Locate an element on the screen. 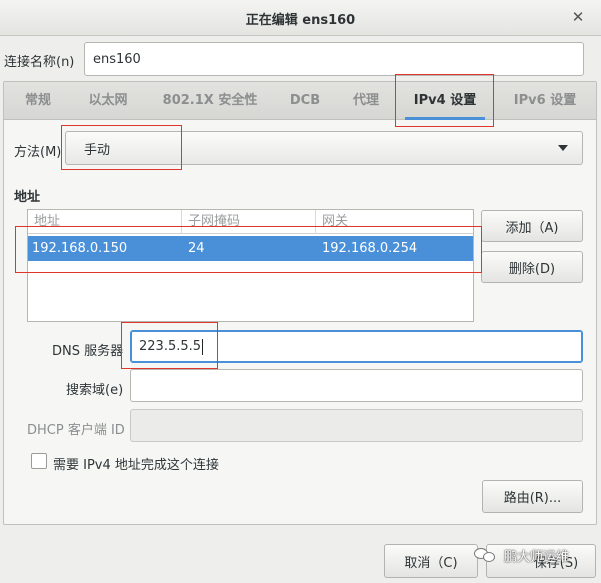 Image resolution: width=601 pixels, height=583 pixels. tab-bar: 常规 以太网 802.1X 安全性 DCB 代理 IPv4 设置 IPv6 设置 is located at coordinates (300, 101).